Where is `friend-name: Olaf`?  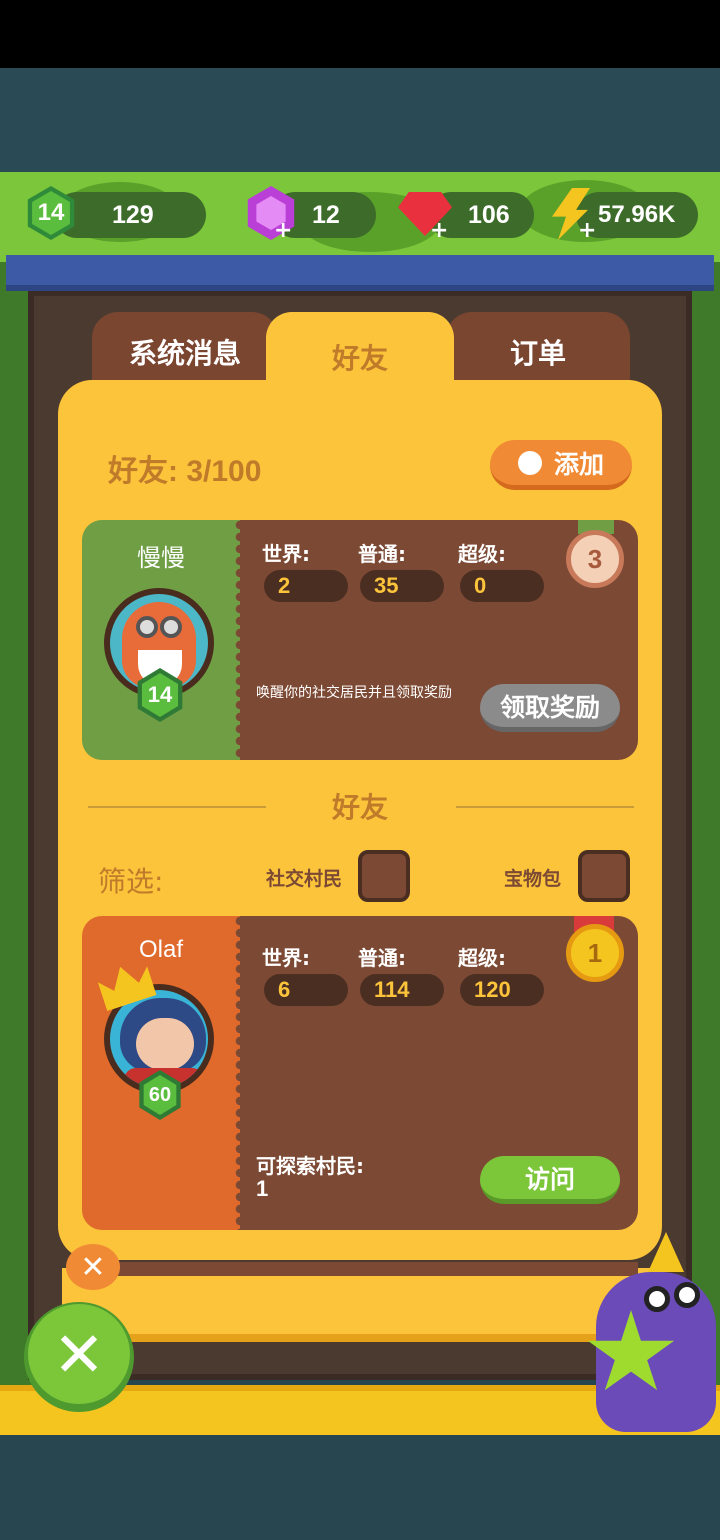
friend-name: Olaf is located at coordinates (160, 949).